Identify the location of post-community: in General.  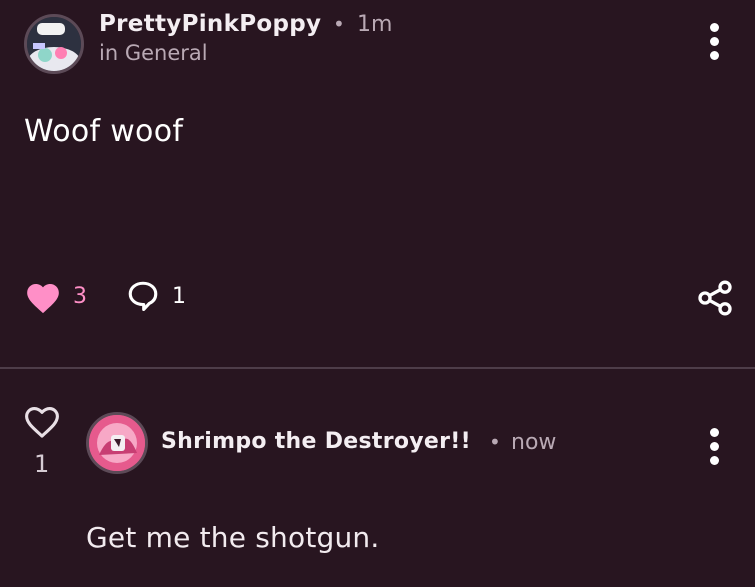
(153, 53).